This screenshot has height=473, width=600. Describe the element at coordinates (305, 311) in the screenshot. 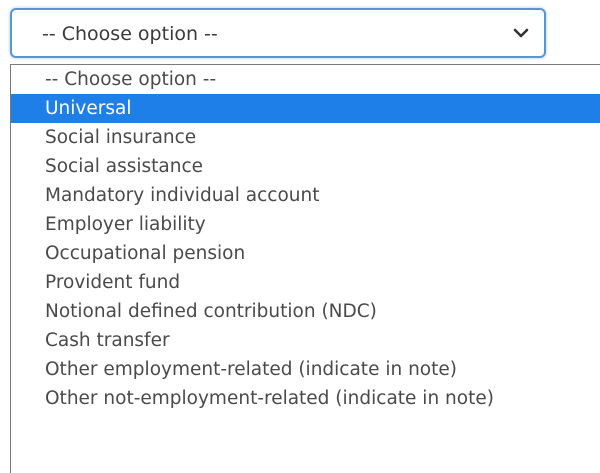

I see `option-notional-defined-contribution: Notional defined contribution (NDC)` at that location.